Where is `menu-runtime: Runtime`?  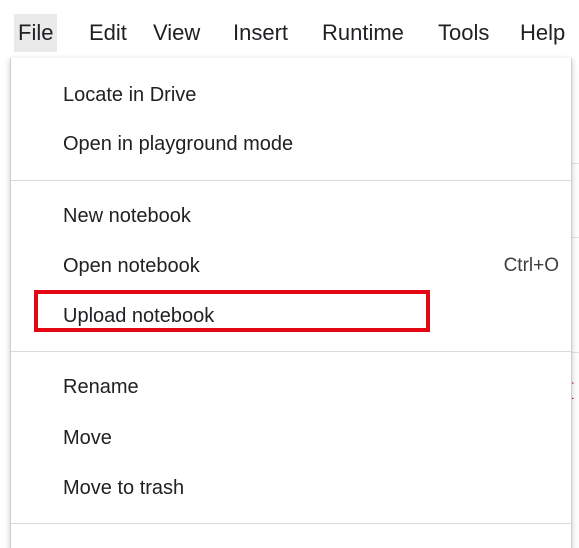 menu-runtime: Runtime is located at coordinates (363, 33).